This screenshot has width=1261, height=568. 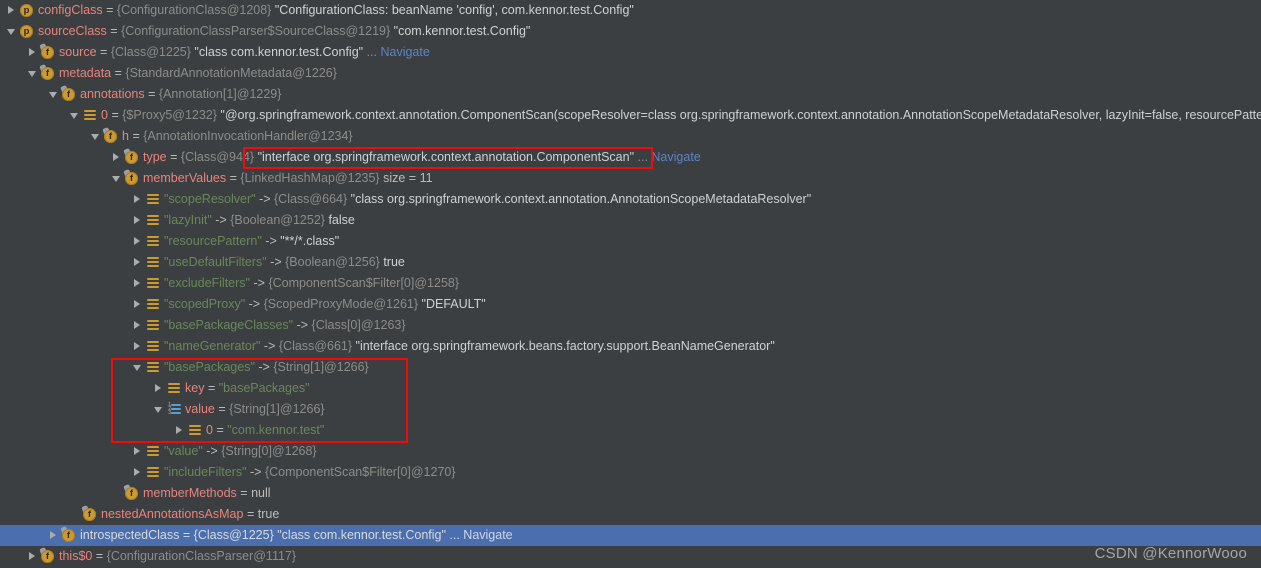 What do you see at coordinates (315, 346) in the screenshot?
I see `variable-type: {Class@661}` at bounding box center [315, 346].